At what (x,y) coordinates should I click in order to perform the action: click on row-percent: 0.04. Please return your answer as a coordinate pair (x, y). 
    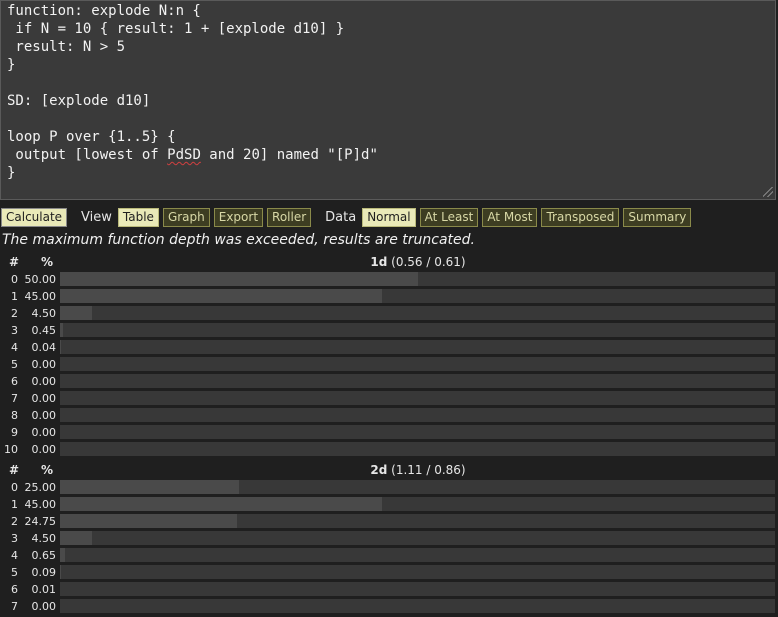
    Looking at the image, I should click on (44, 347).